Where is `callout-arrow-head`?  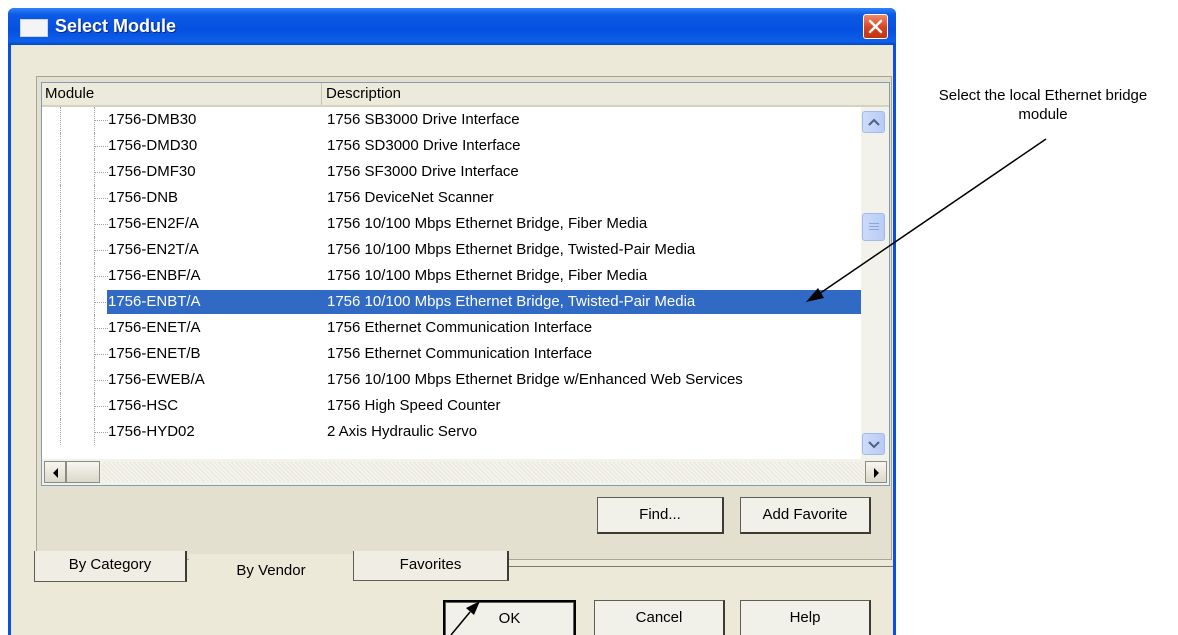
callout-arrow-head is located at coordinates (815, 295).